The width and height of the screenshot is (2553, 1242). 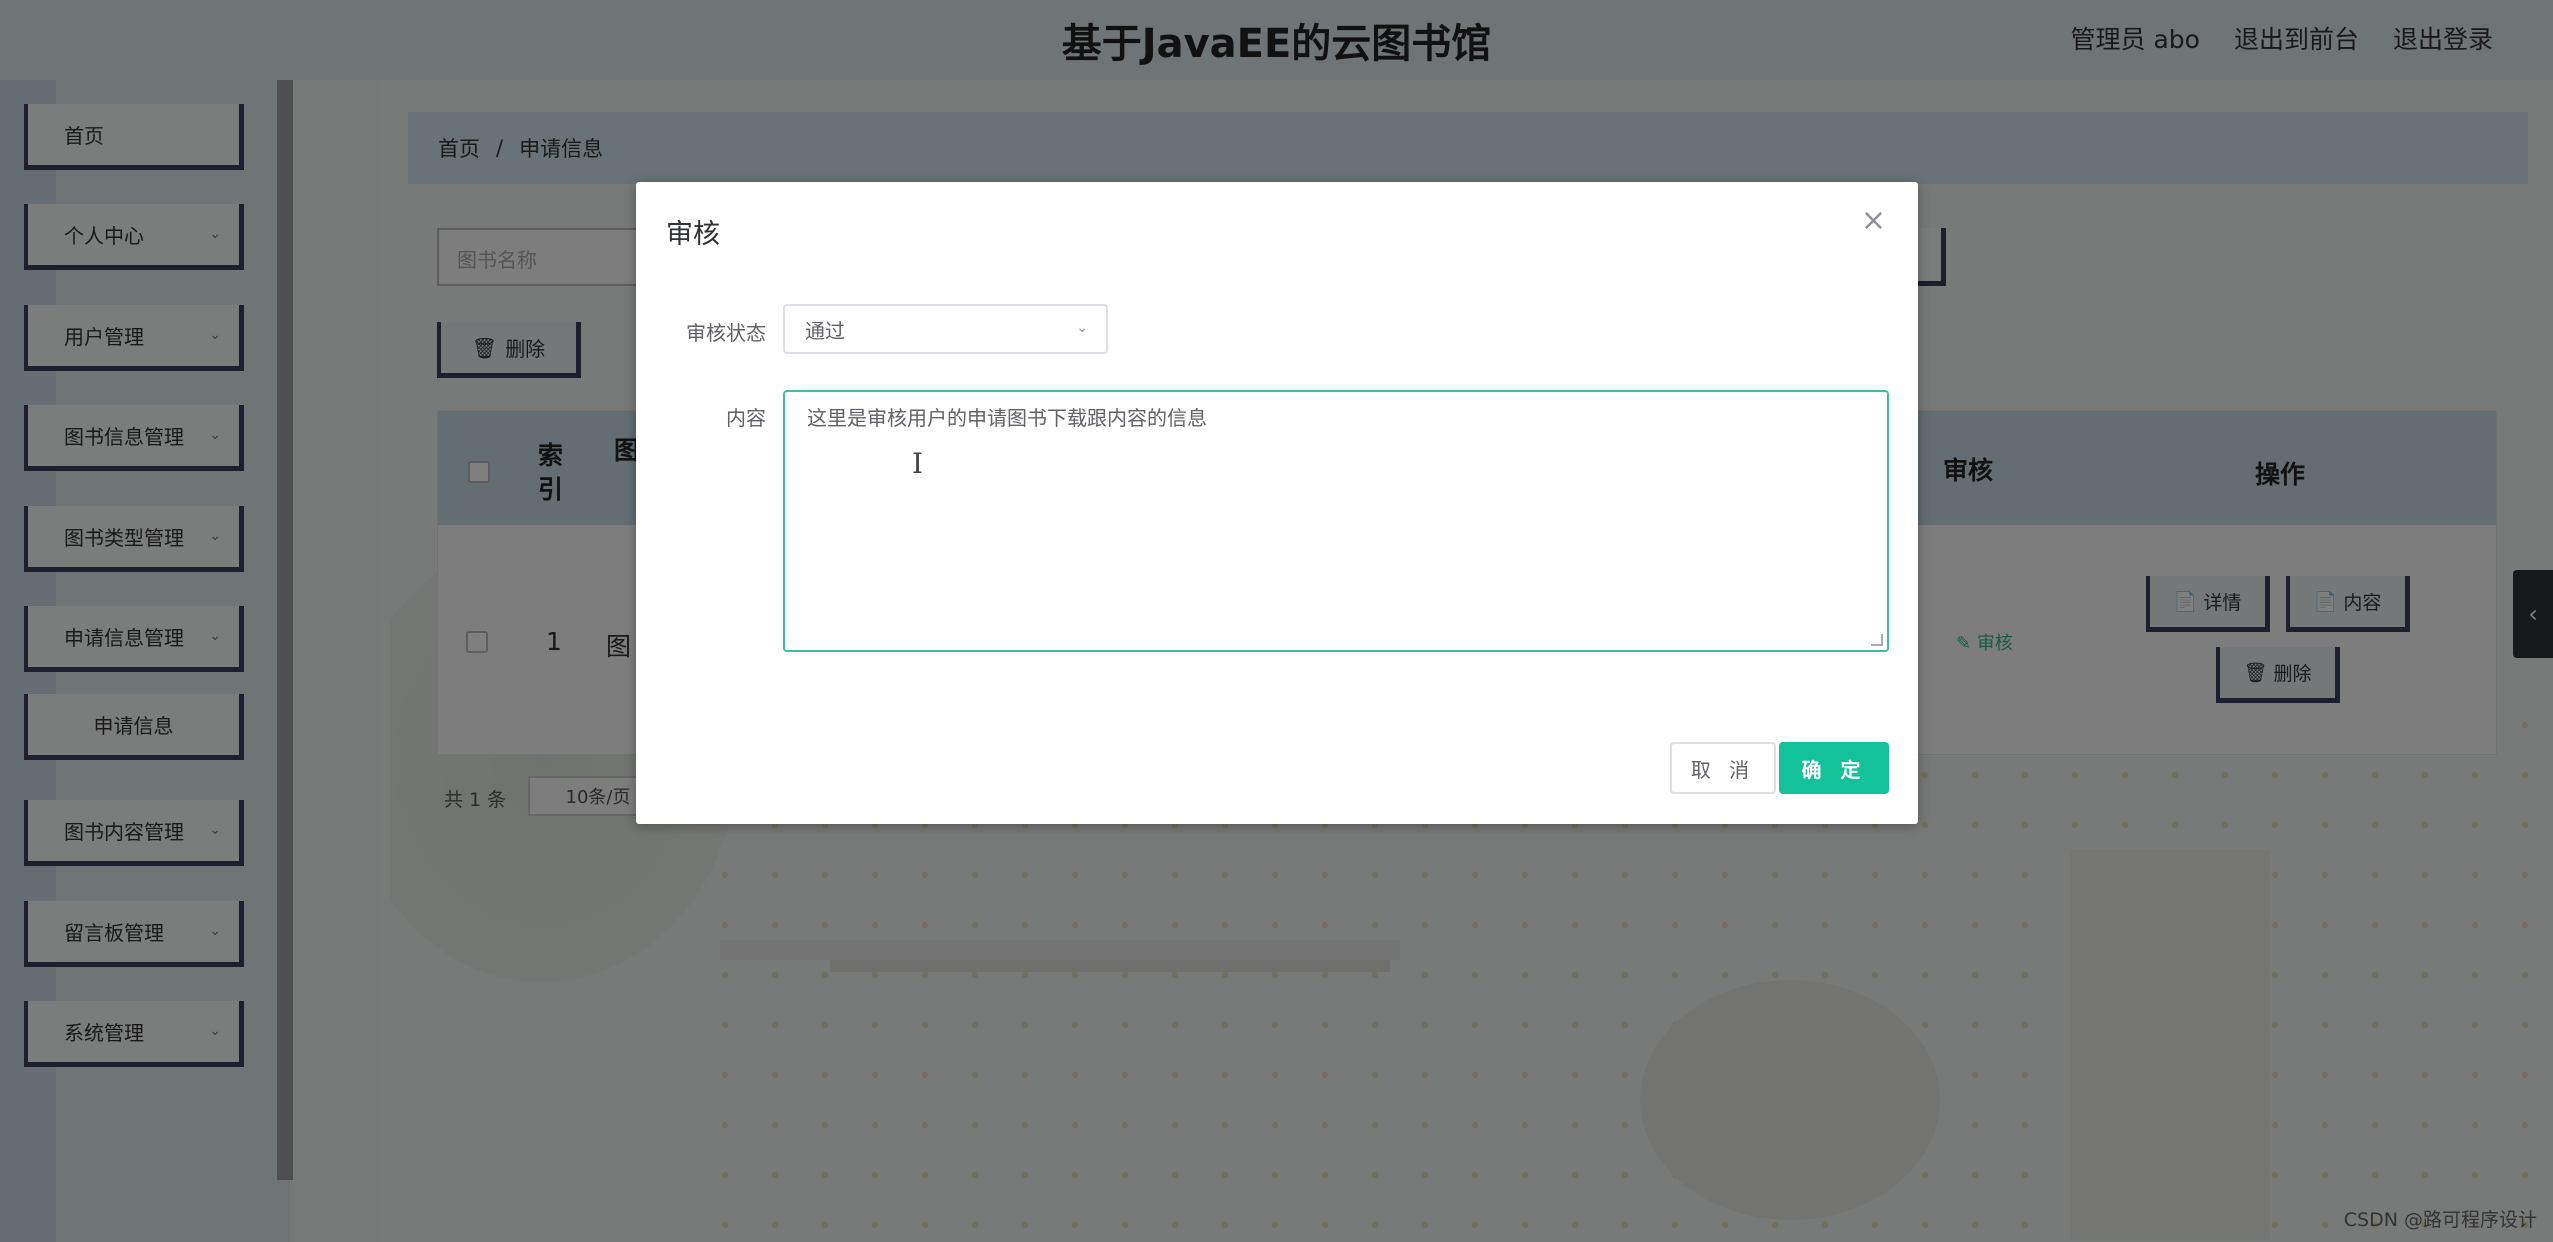 What do you see at coordinates (825, 330) in the screenshot?
I see `audit-status-value: 通过` at bounding box center [825, 330].